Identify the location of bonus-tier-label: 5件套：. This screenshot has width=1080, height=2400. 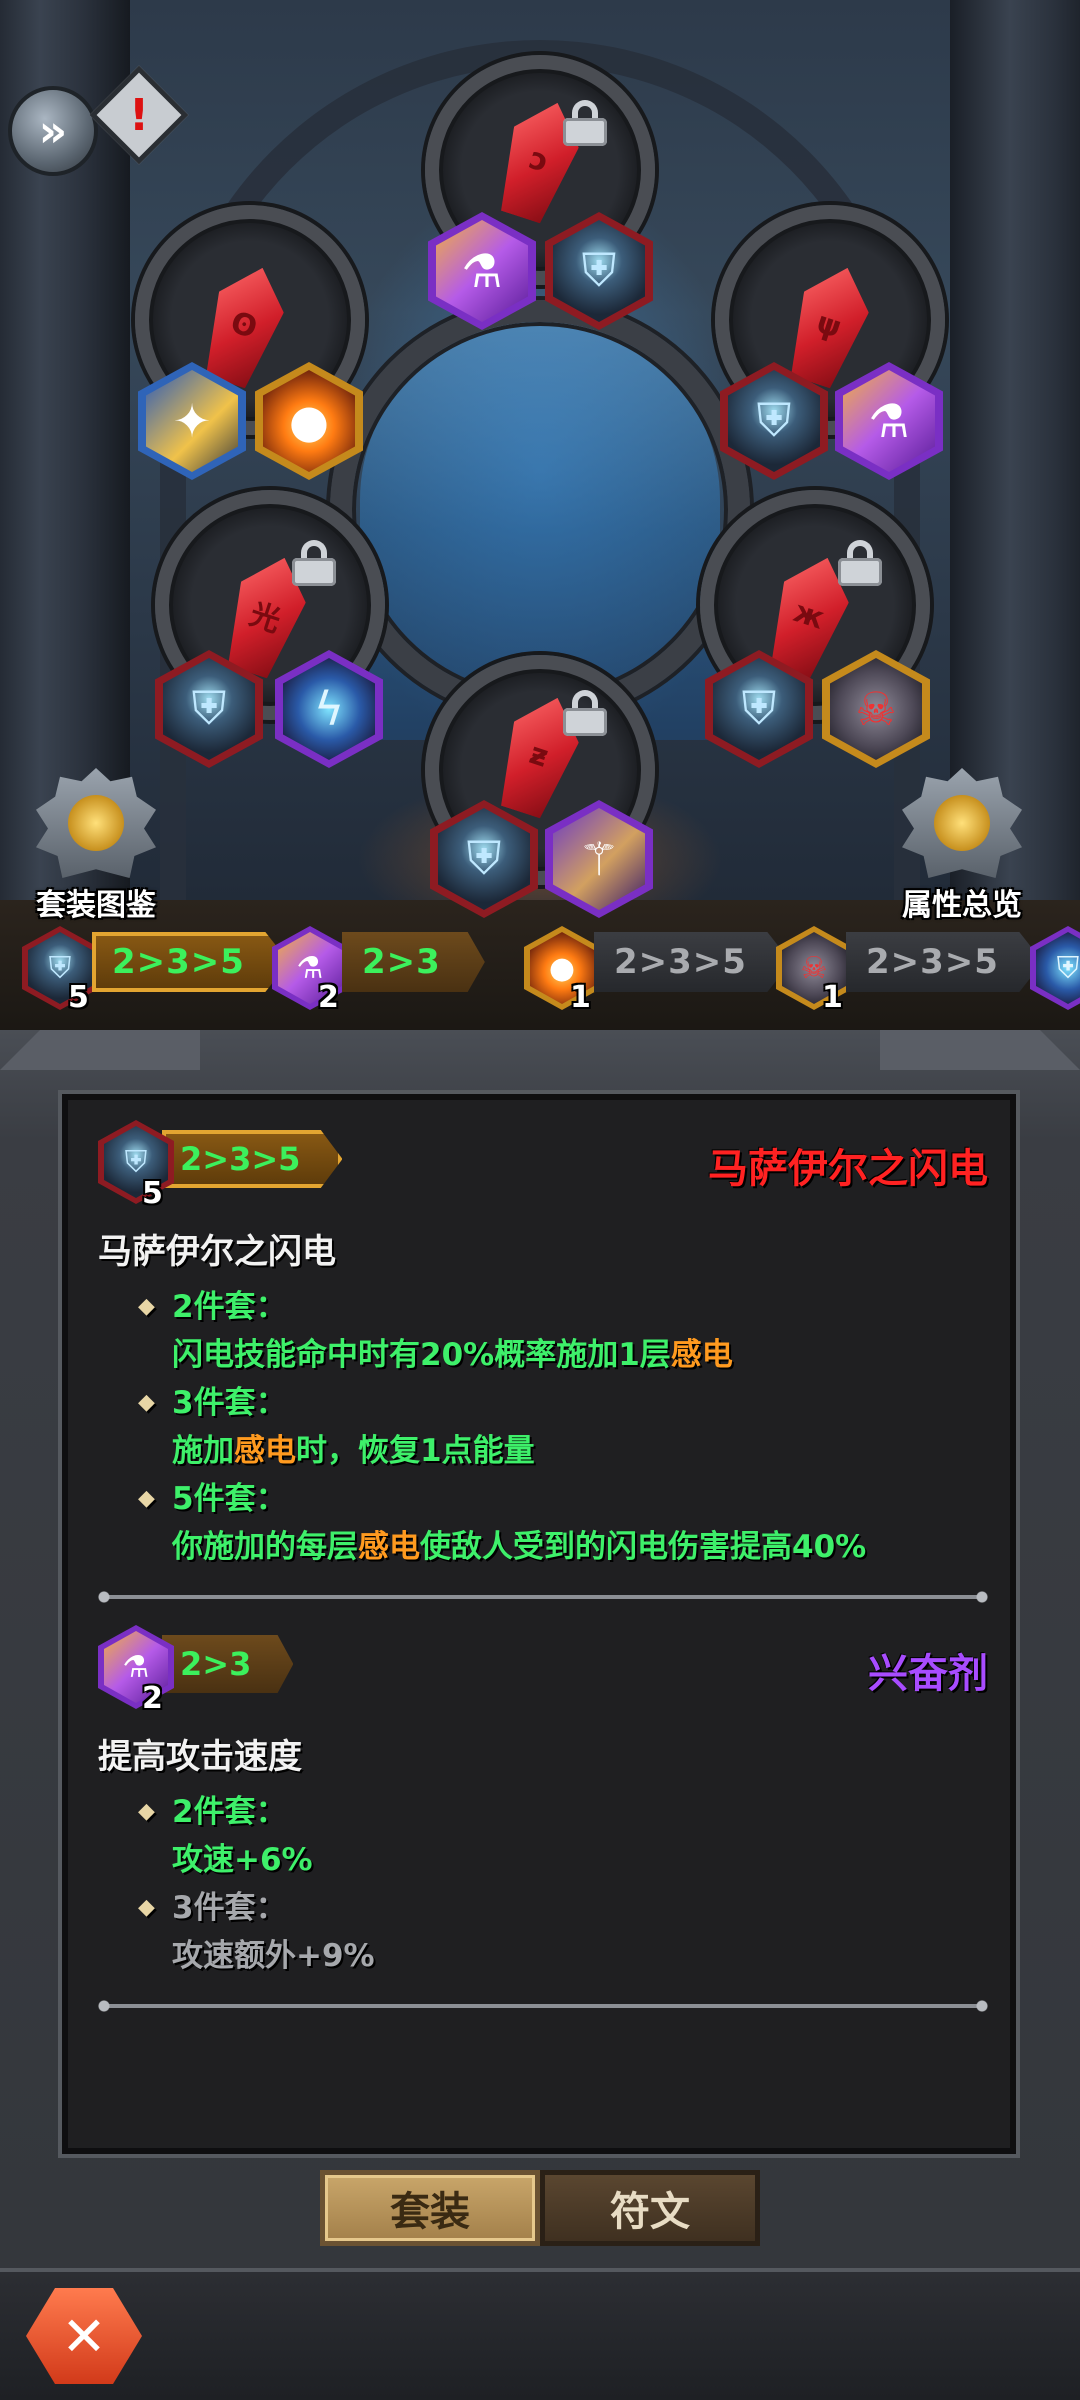
(563, 1499).